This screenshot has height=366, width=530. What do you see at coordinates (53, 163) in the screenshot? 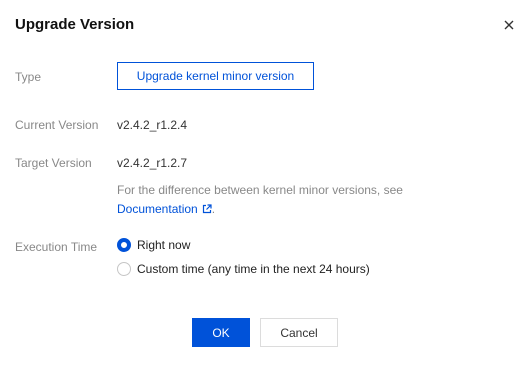
I see `target-version-label: Target Version` at bounding box center [53, 163].